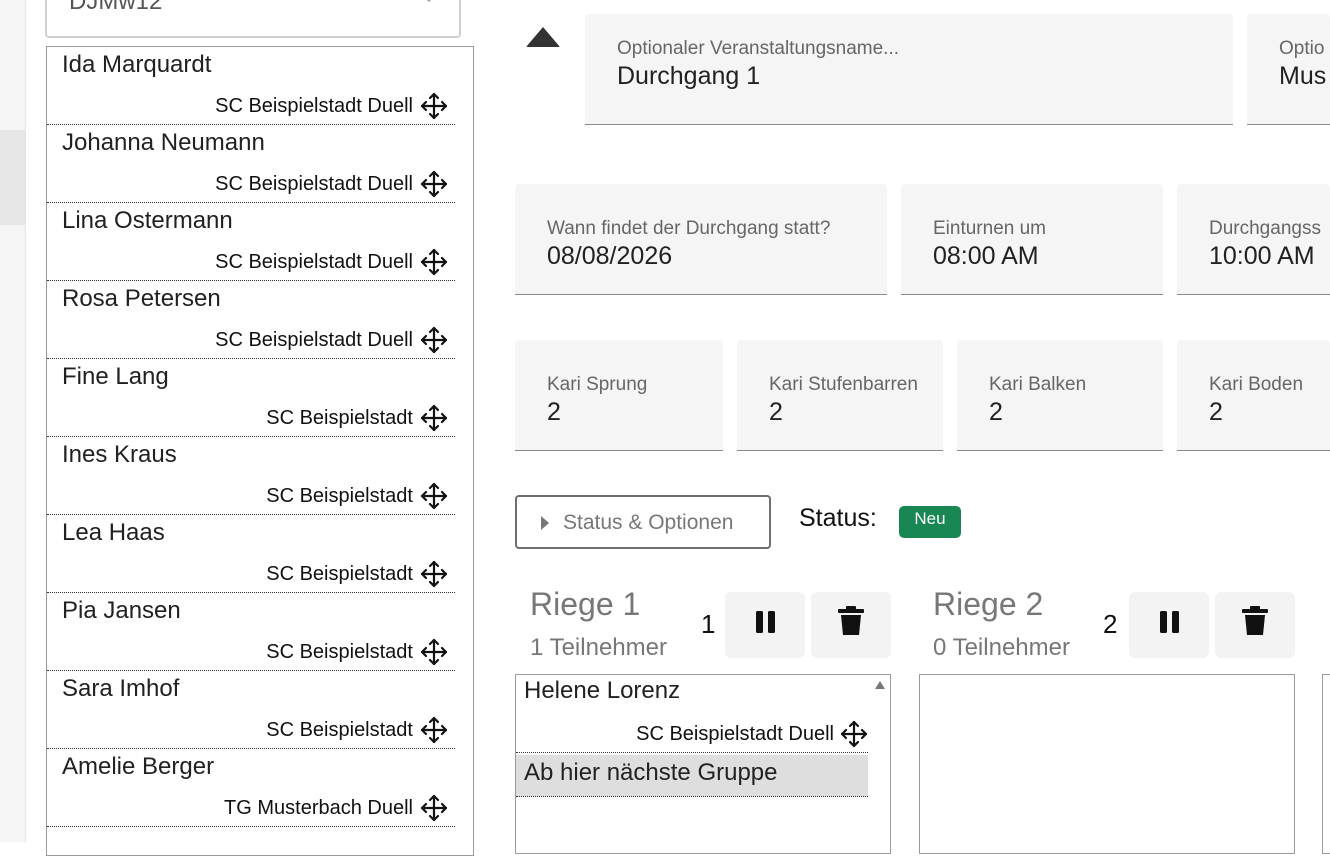 The width and height of the screenshot is (1330, 856). Describe the element at coordinates (1303, 76) in the screenshot. I see `event-other-value: Mus` at that location.